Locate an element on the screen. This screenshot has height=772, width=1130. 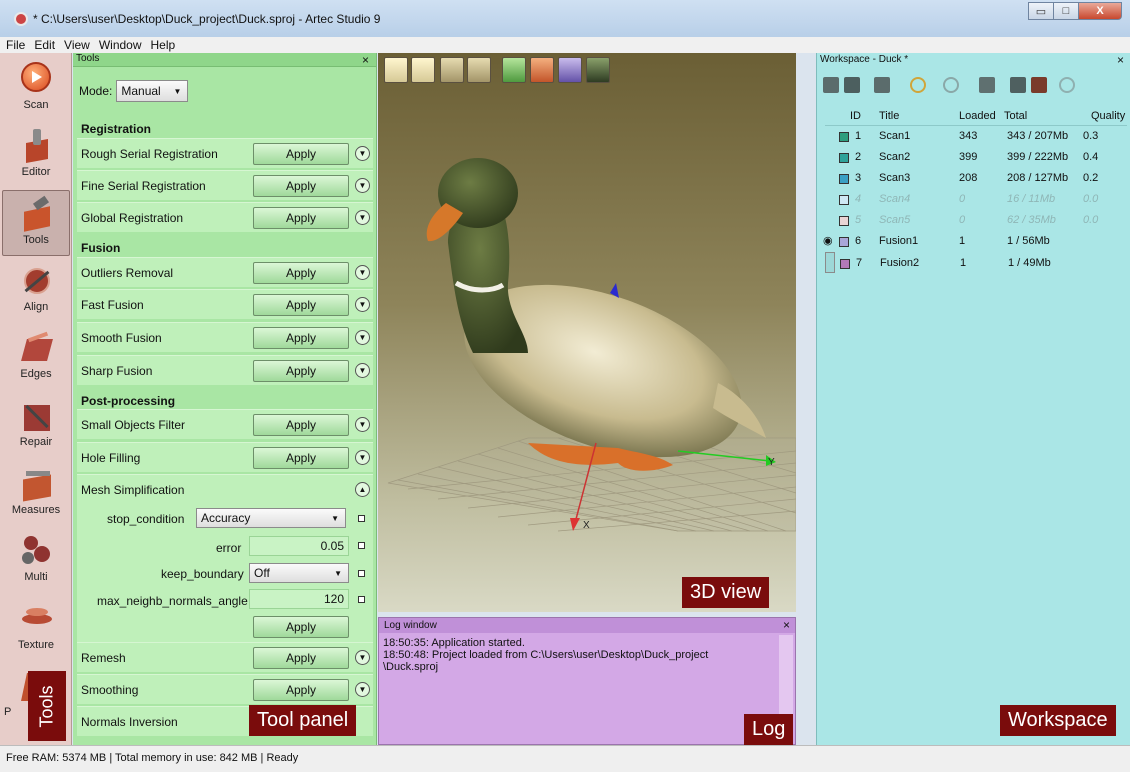
scan-icon is located at coordinates (36, 79).